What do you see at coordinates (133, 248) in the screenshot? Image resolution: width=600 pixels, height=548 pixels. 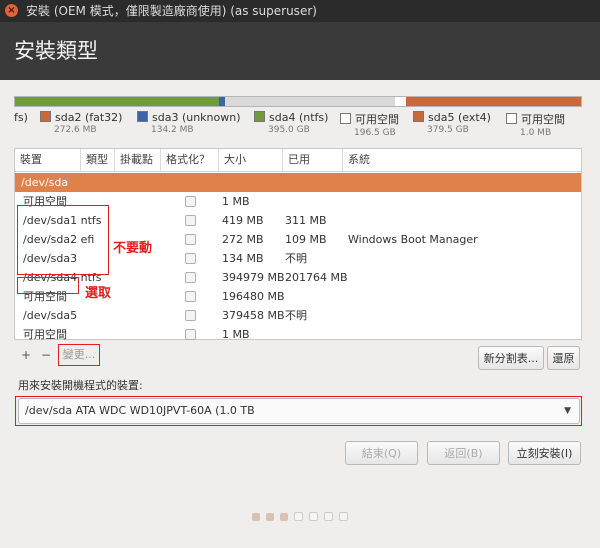 I see `annotation-do-not-touch: 不要動` at bounding box center [133, 248].